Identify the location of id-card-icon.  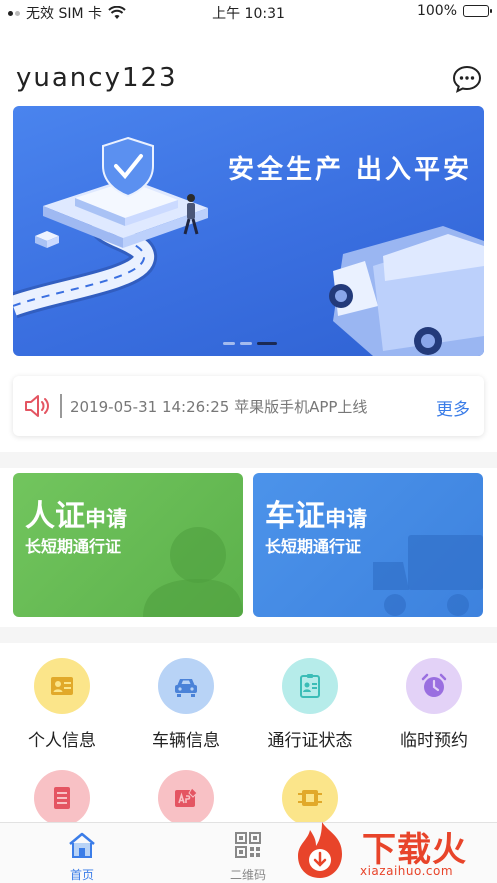
(62, 686).